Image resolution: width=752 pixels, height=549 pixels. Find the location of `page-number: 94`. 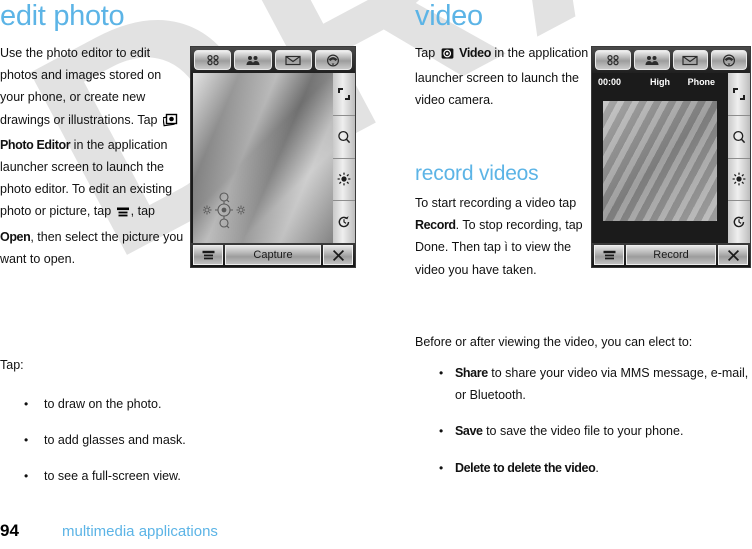

page-number: 94 is located at coordinates (9, 530).